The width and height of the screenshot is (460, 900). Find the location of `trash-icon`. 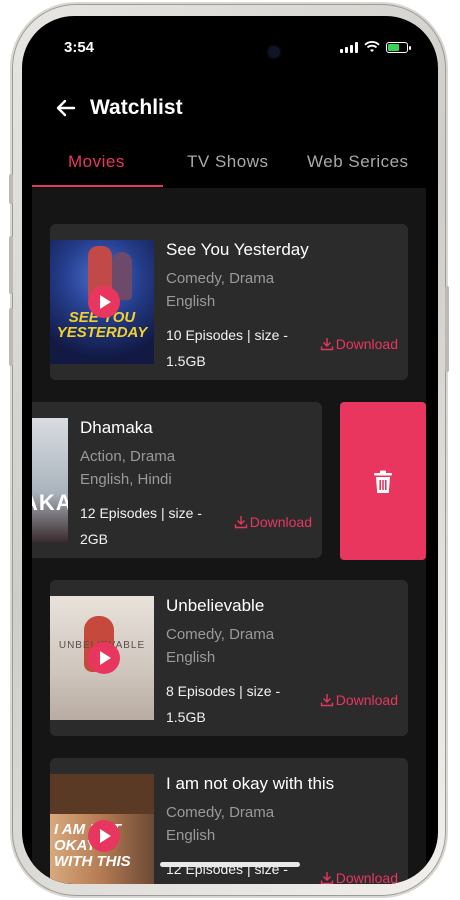

trash-icon is located at coordinates (383, 481).